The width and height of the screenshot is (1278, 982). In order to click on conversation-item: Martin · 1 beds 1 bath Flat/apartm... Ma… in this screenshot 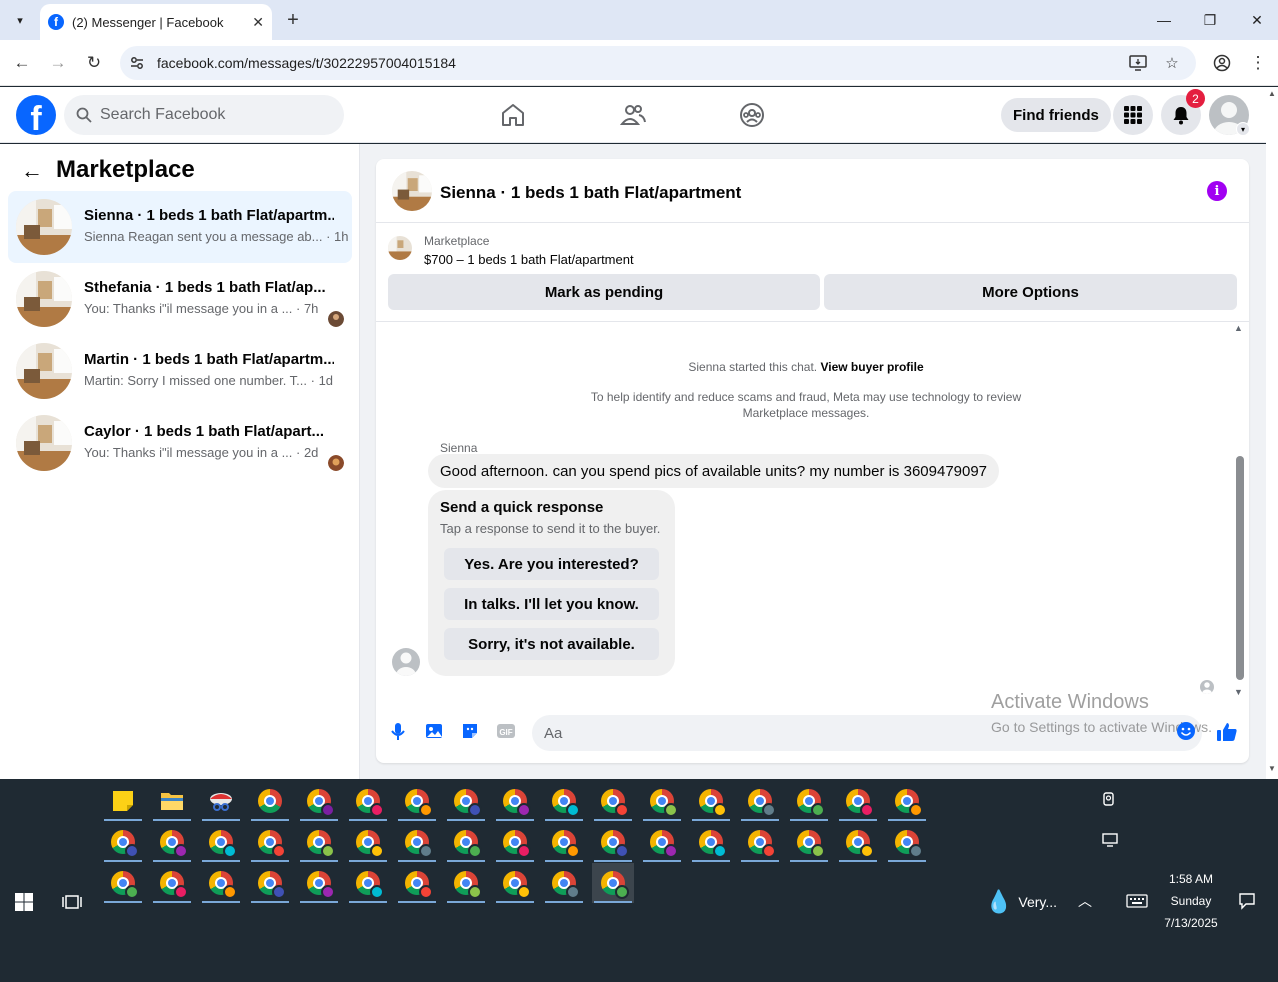, I will do `click(180, 371)`.